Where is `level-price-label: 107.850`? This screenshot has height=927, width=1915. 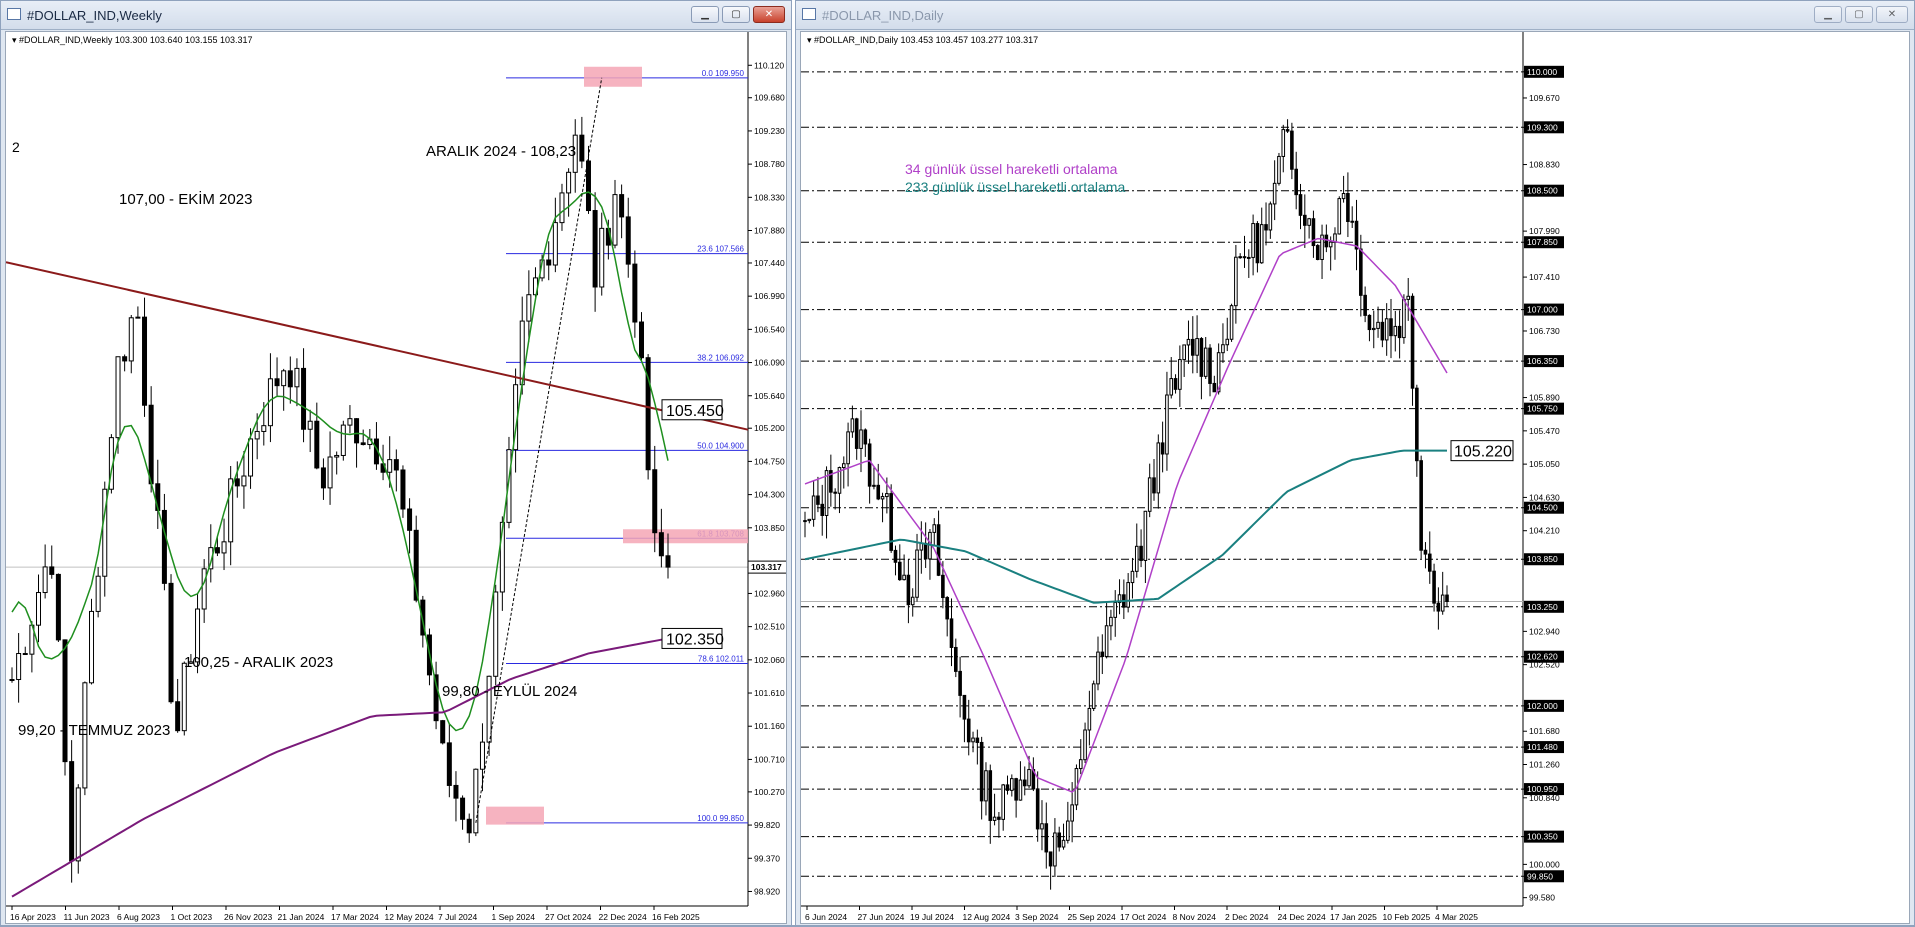 level-price-label: 107.850 is located at coordinates (1542, 242).